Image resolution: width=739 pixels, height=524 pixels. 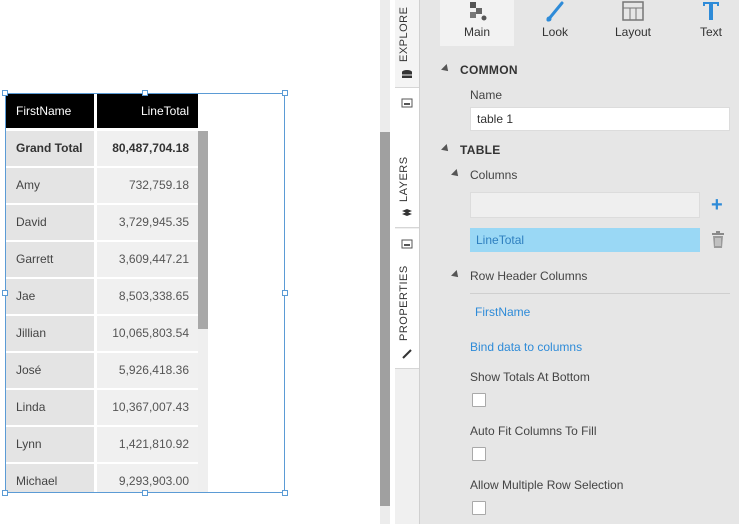 What do you see at coordinates (526, 347) in the screenshot?
I see `bind-data-link: Bind data to columns` at bounding box center [526, 347].